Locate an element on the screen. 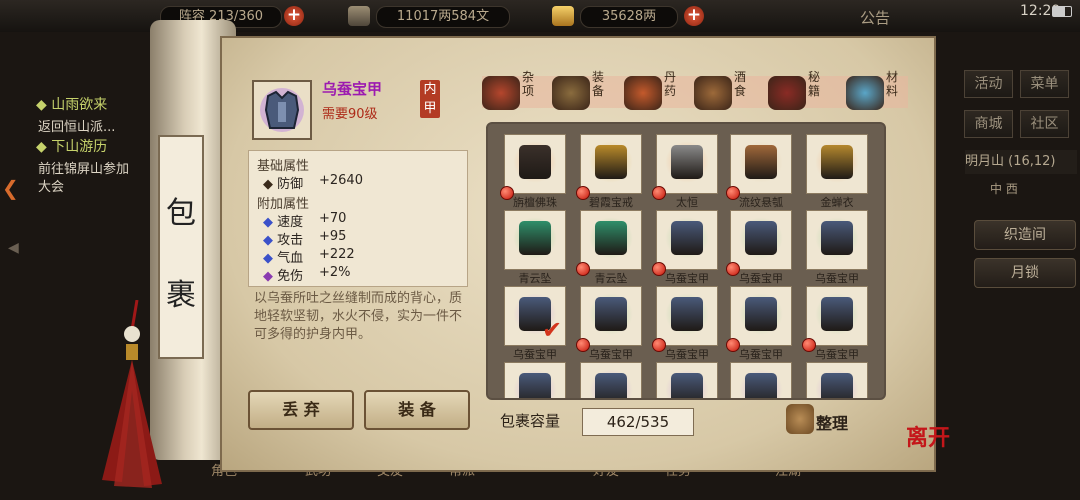 The height and width of the screenshot is (500, 1080). add-team-button: + is located at coordinates (294, 16).